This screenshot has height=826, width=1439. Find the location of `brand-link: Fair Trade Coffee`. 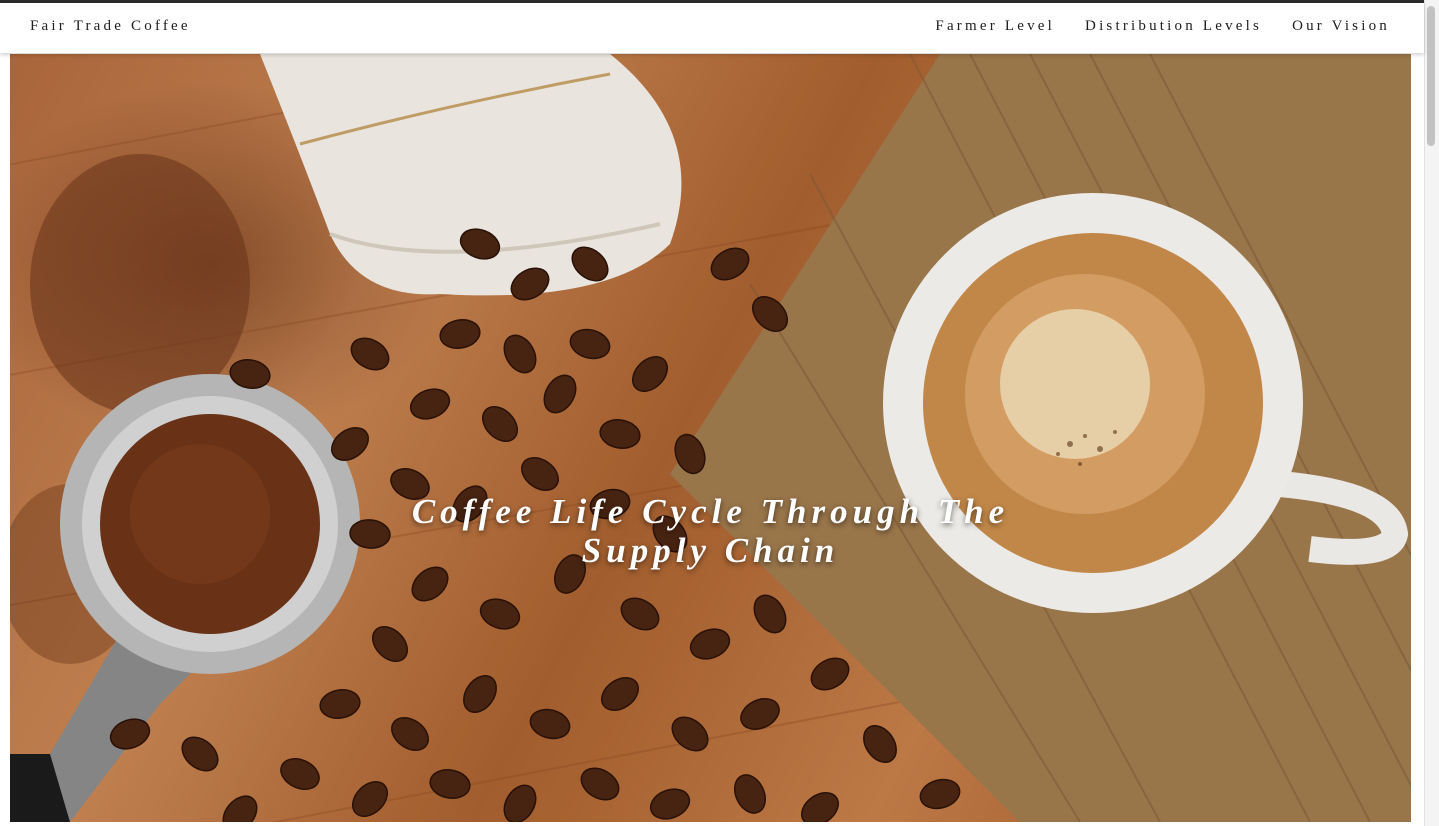

brand-link: Fair Trade Coffee is located at coordinates (110, 26).